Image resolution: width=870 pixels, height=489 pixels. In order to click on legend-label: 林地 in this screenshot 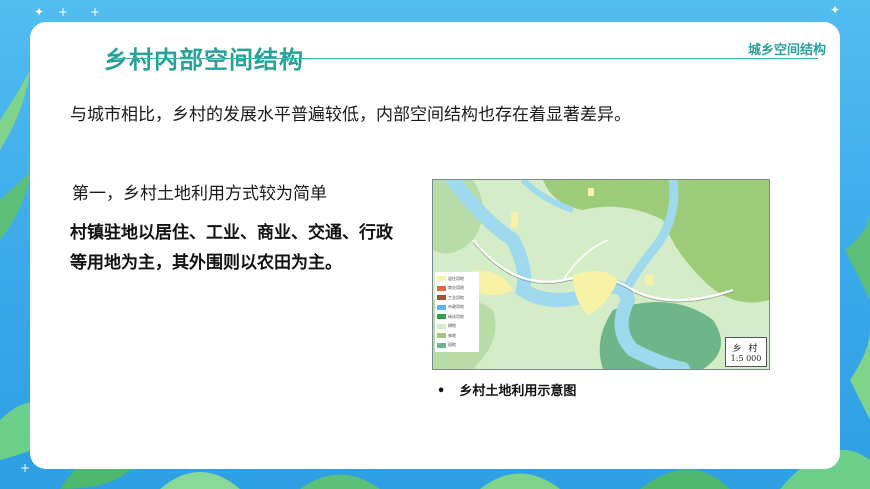, I will do `click(452, 335)`.